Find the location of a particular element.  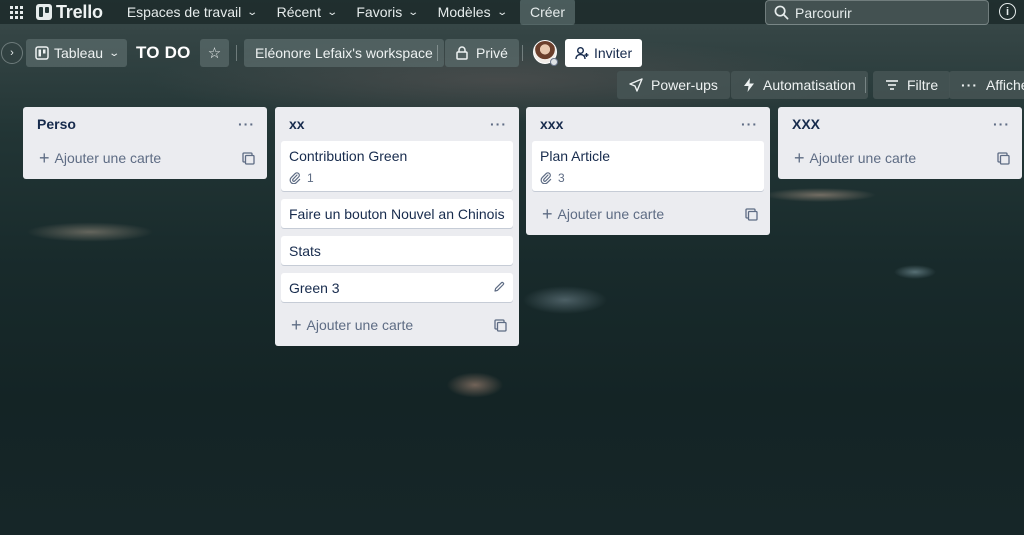

star-icon: ☆ is located at coordinates (214, 53).